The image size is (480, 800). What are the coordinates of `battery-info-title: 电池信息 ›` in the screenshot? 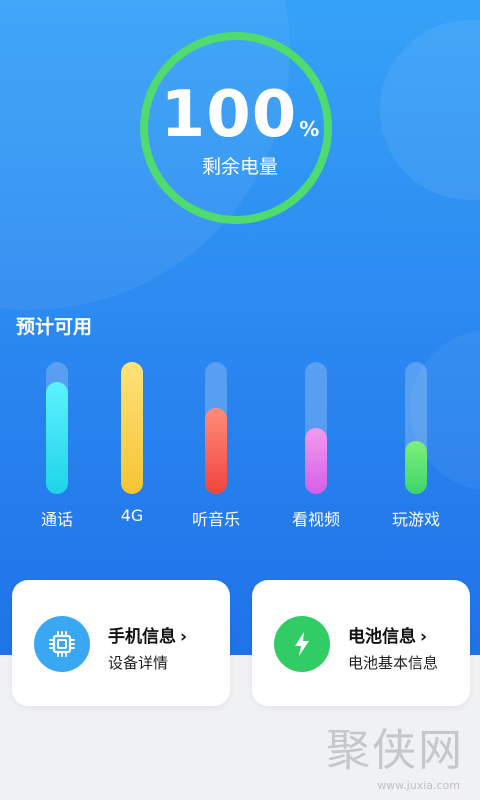 It's located at (387, 634).